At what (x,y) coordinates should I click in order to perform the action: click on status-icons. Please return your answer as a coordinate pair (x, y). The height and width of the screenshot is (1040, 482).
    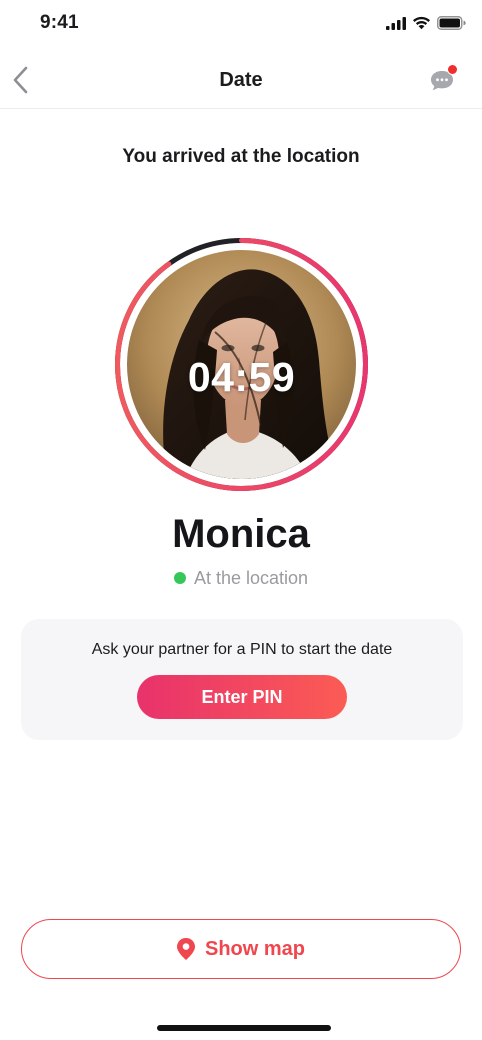
    Looking at the image, I should click on (426, 23).